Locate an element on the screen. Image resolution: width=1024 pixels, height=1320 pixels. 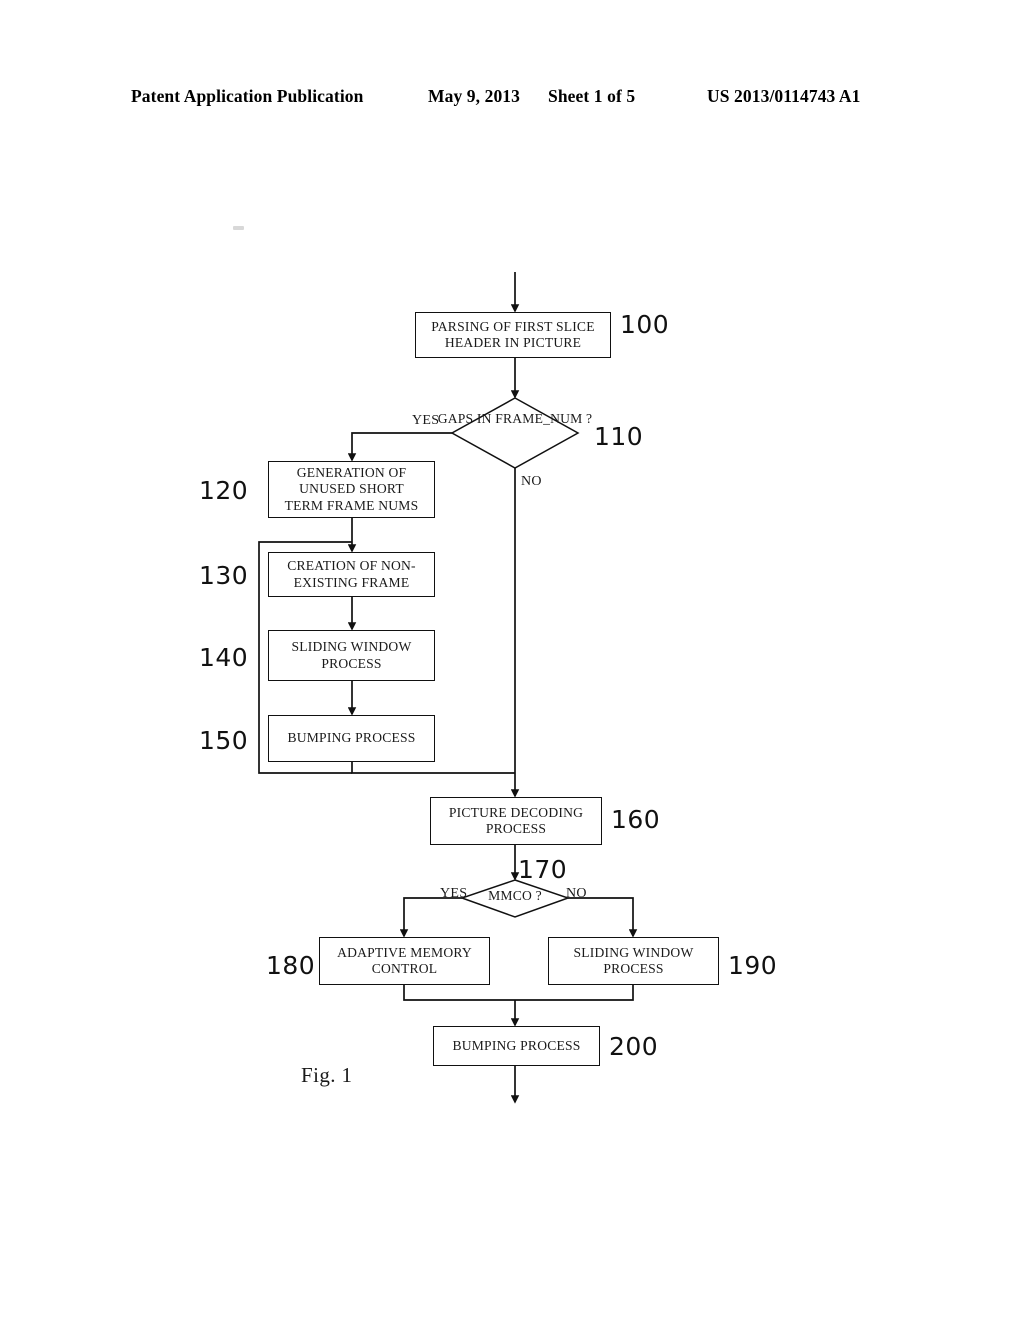
node-label-line: GENERATION OF is located at coordinates (351, 473).